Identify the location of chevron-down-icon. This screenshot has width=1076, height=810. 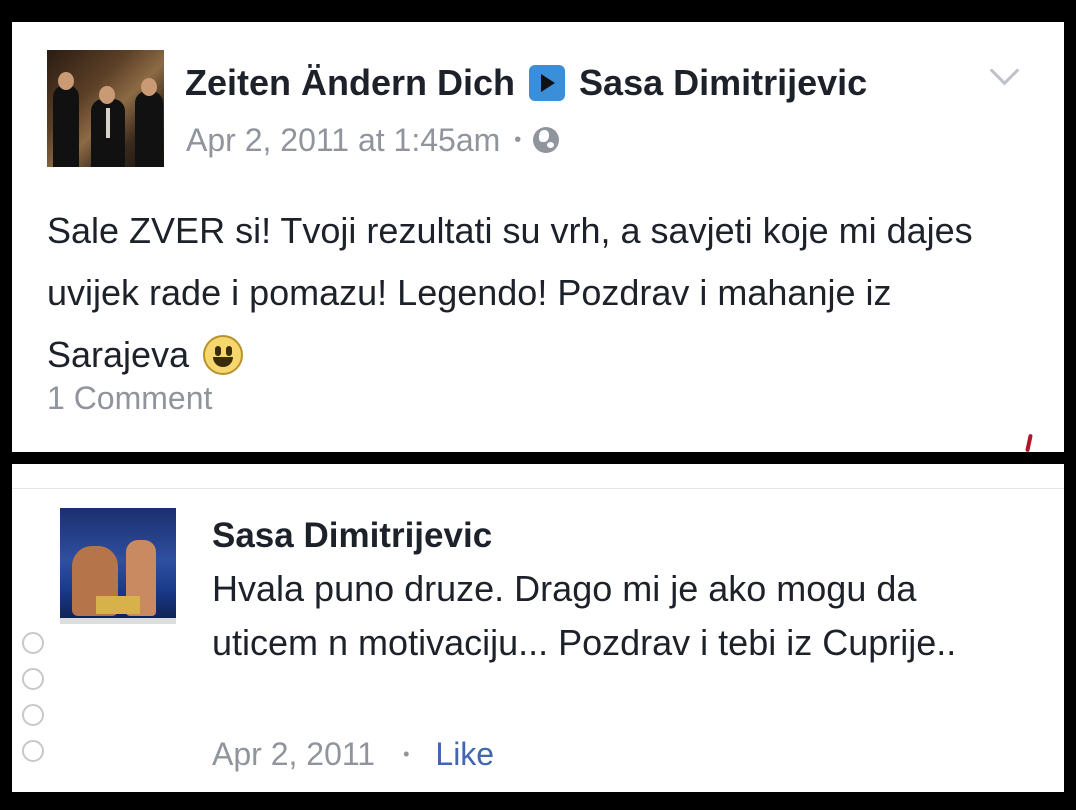
(1004, 70).